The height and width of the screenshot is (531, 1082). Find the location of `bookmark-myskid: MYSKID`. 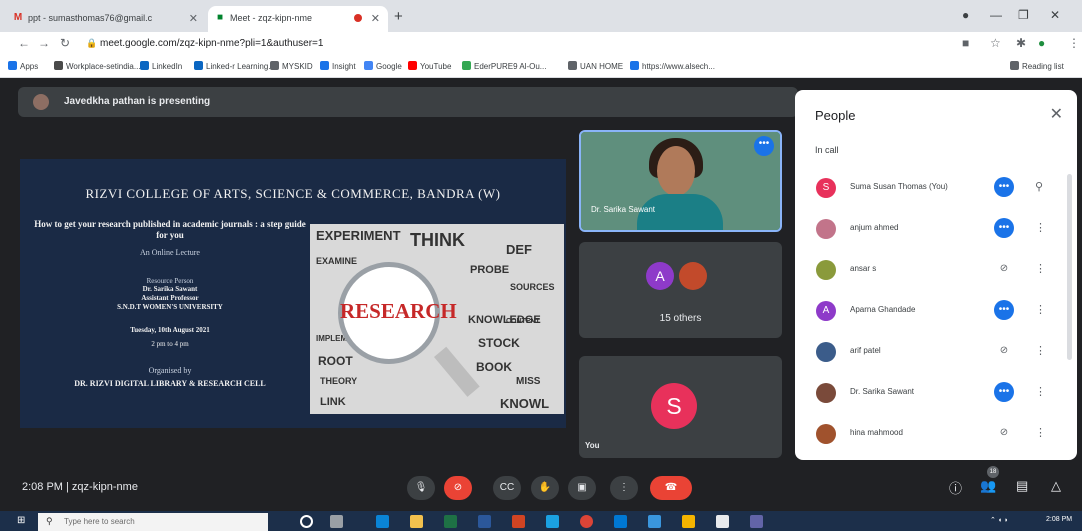

bookmark-myskid: MYSKID is located at coordinates (291, 66).